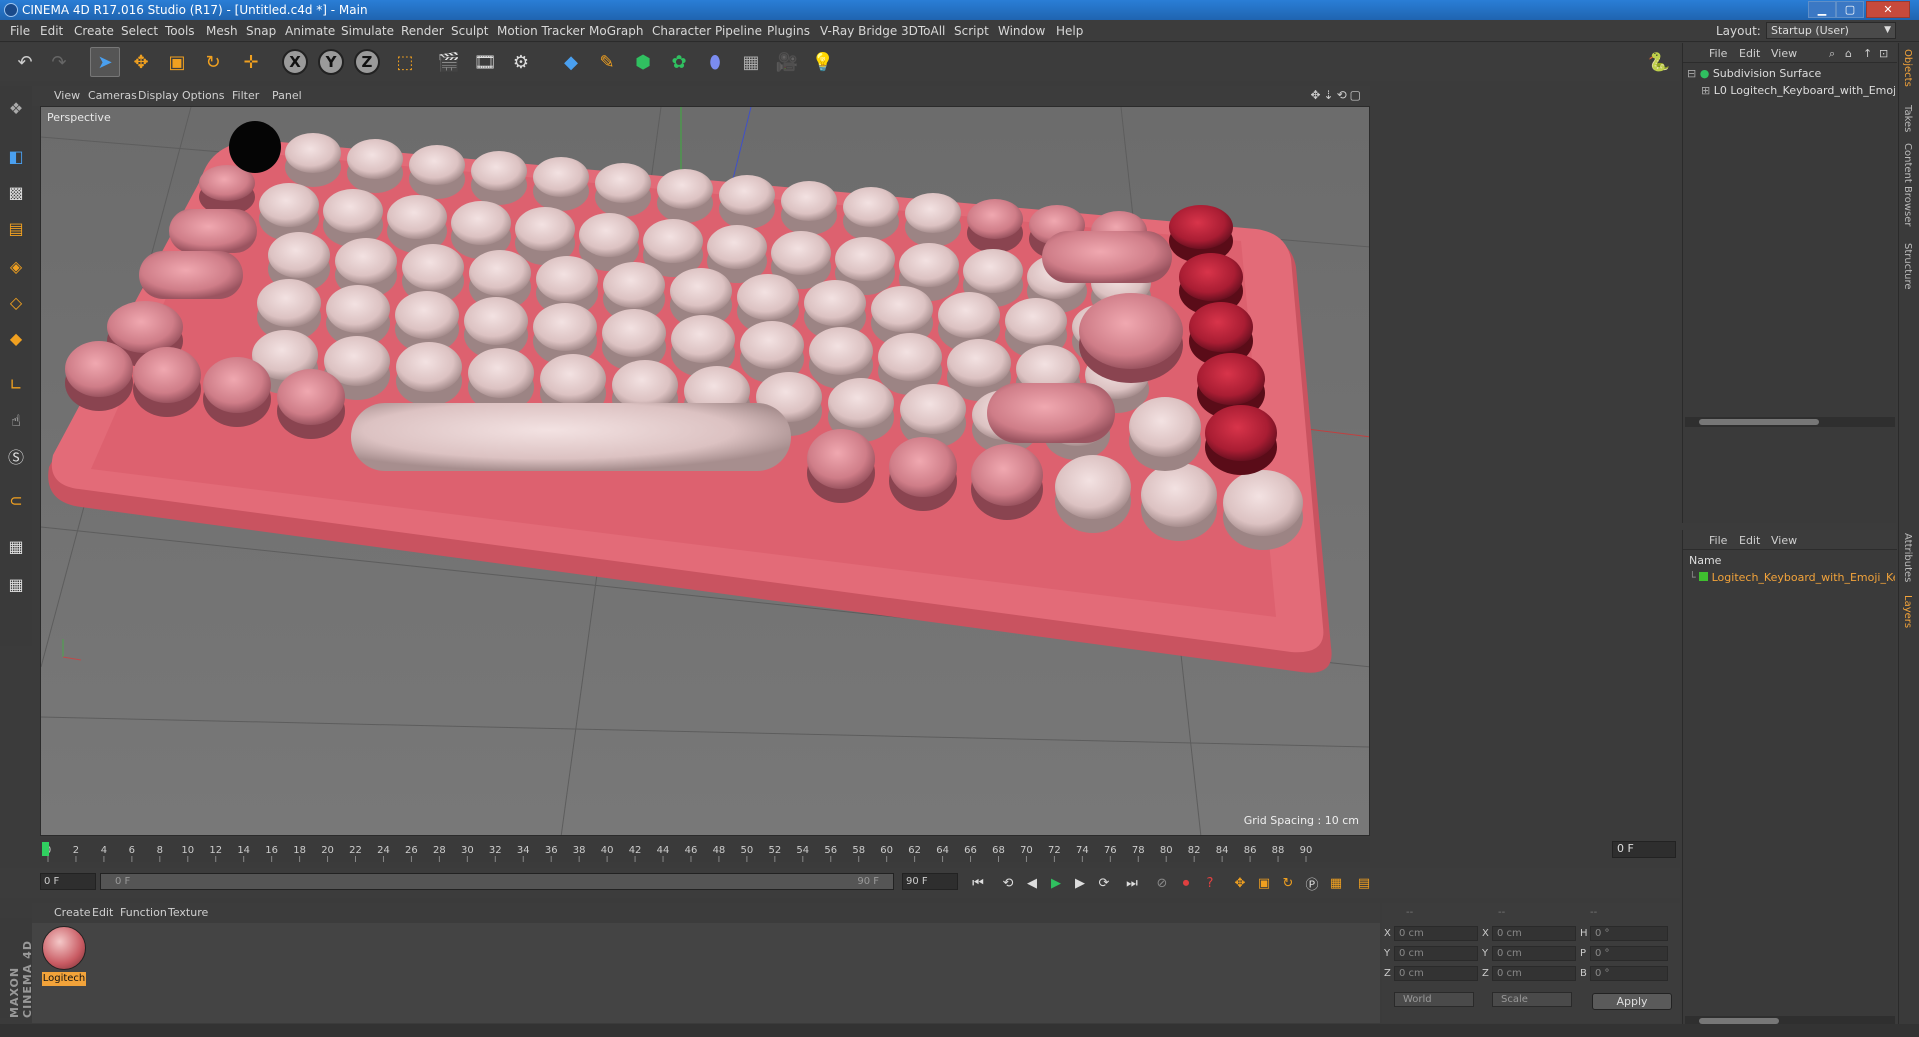 The image size is (1919, 1037). Describe the element at coordinates (188, 912) in the screenshot. I see `material-menu-texture: Texture` at that location.